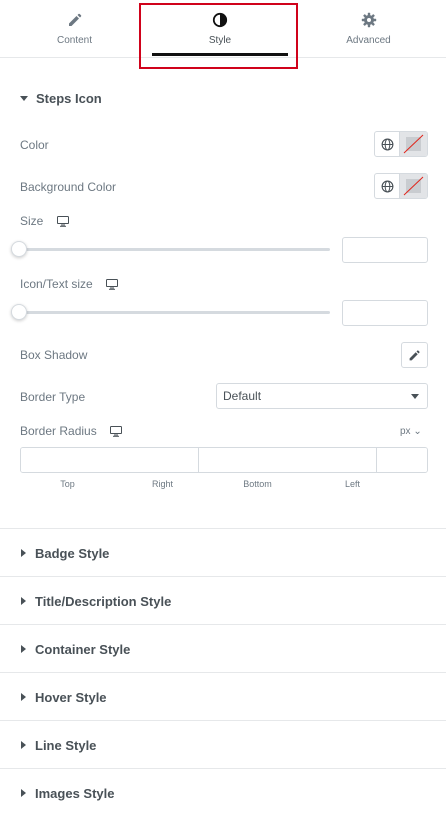 The width and height of the screenshot is (446, 838). What do you see at coordinates (175, 249) in the screenshot?
I see `size-slider-track` at bounding box center [175, 249].